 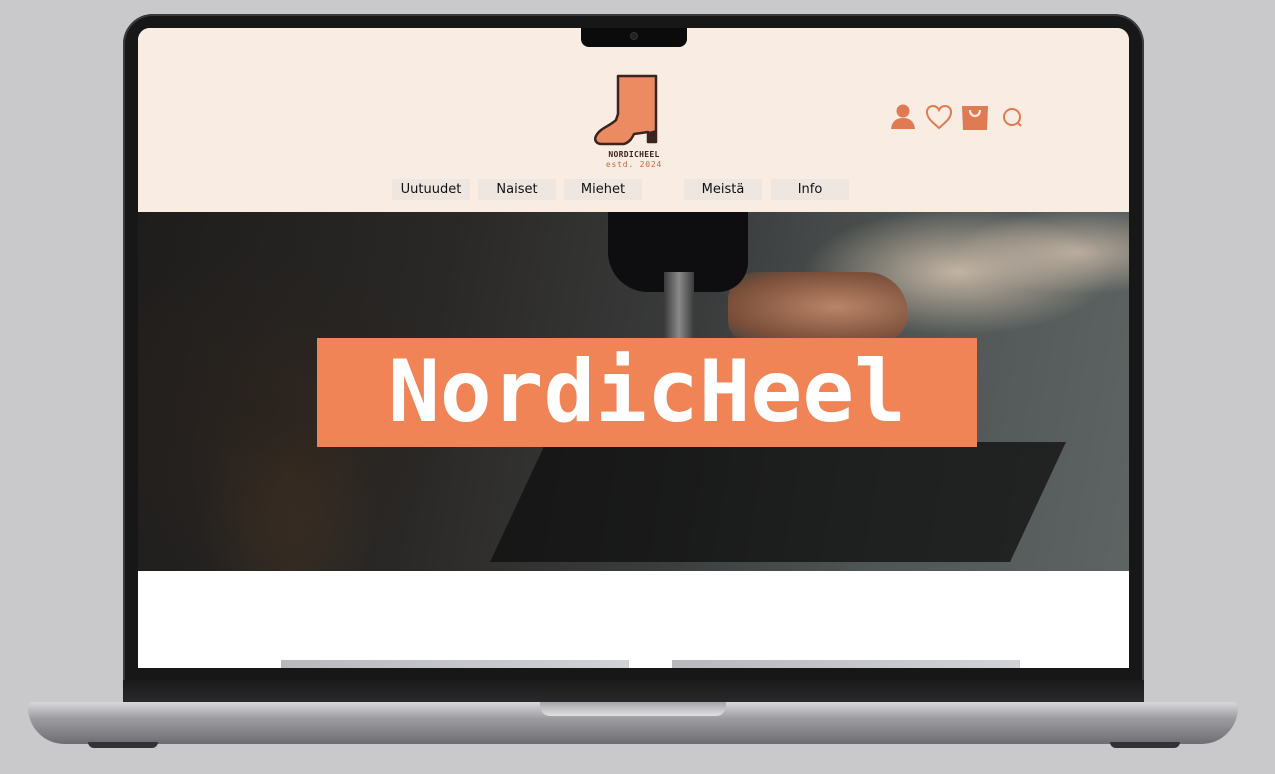 What do you see at coordinates (633, 619) in the screenshot?
I see `content-section` at bounding box center [633, 619].